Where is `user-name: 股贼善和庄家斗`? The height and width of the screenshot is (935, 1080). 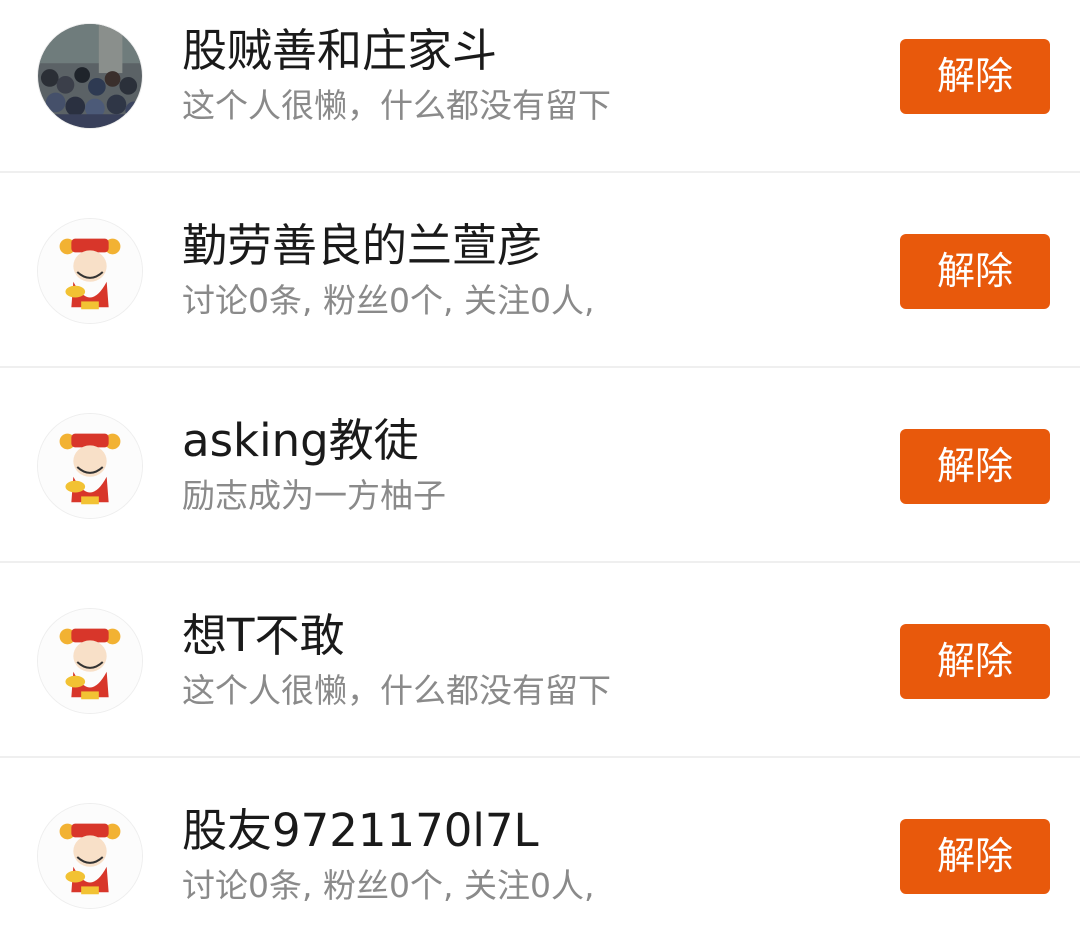 user-name: 股贼善和庄家斗 is located at coordinates (340, 50).